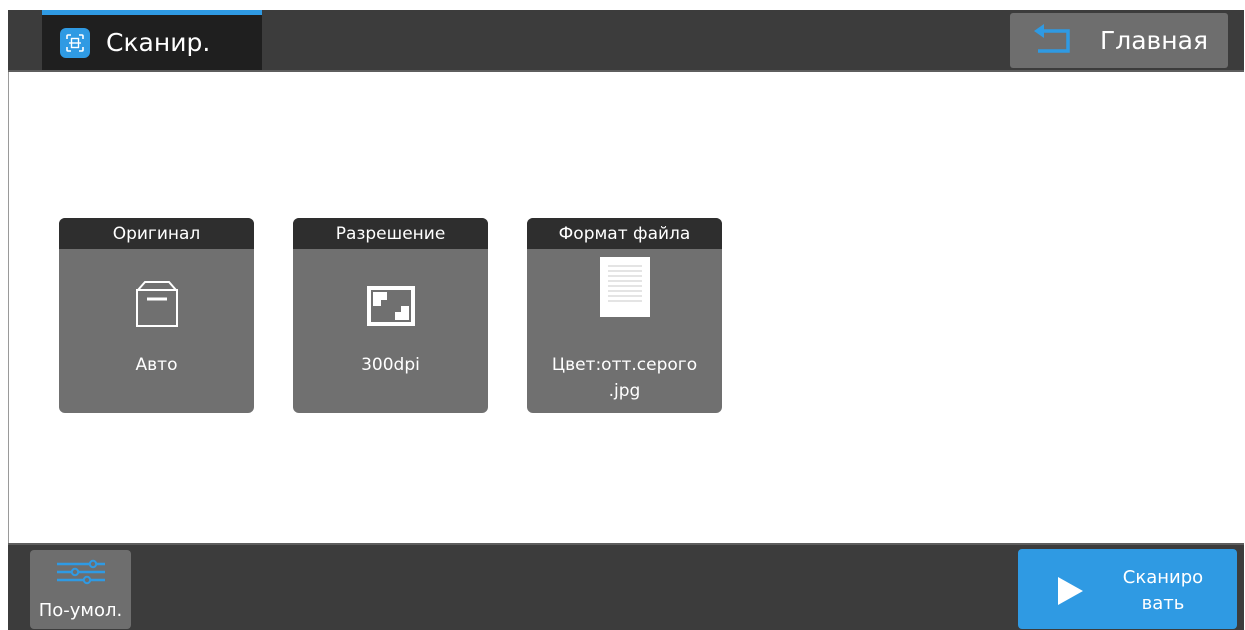 This screenshot has width=1245, height=630. What do you see at coordinates (624, 287) in the screenshot?
I see `document-icon` at bounding box center [624, 287].